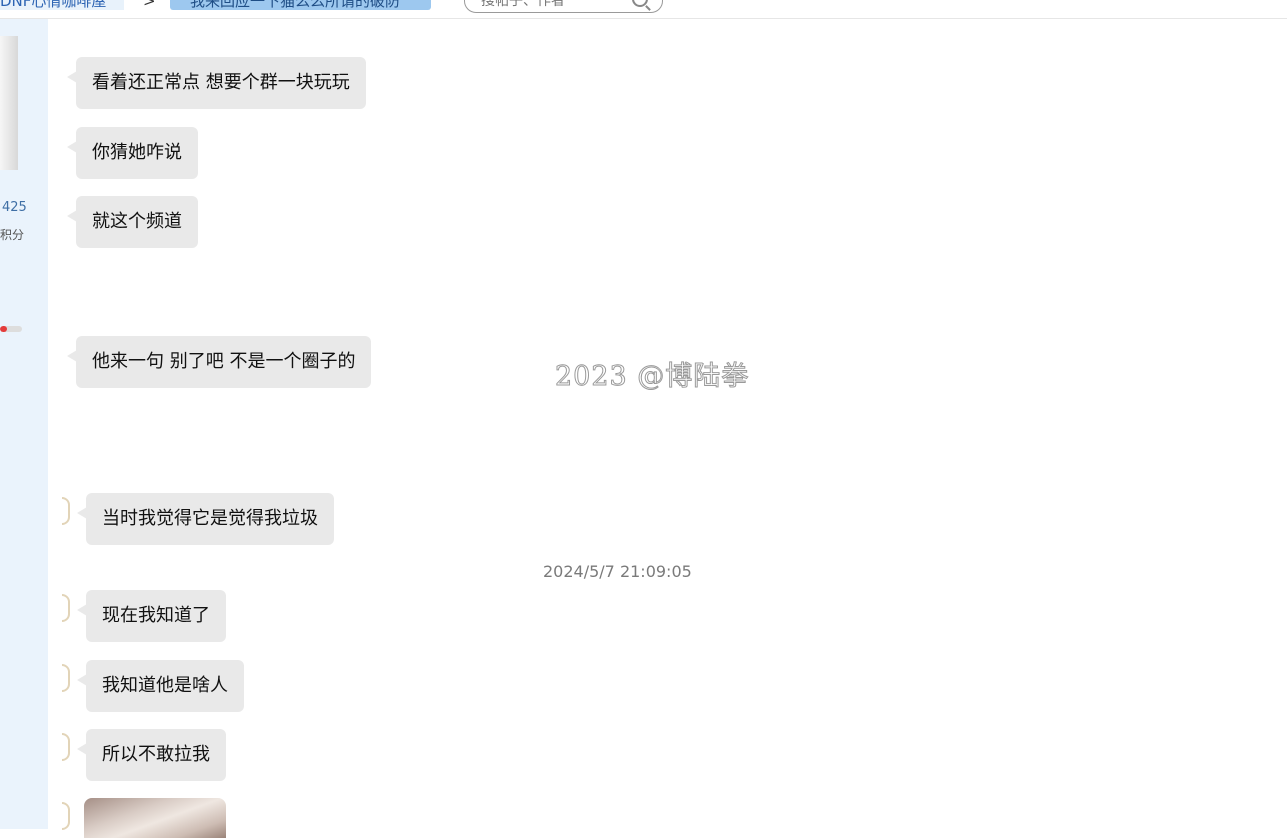 This screenshot has height=838, width=1287. Describe the element at coordinates (640, 3) in the screenshot. I see `search-icon` at that location.